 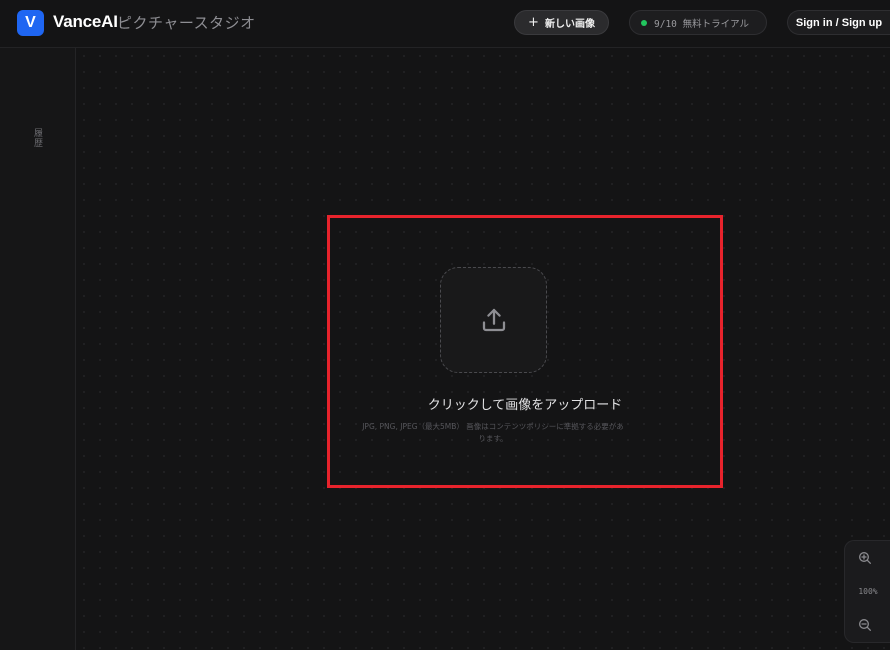 I want to click on trial-status: 9/10 無料トライアル, so click(x=698, y=22).